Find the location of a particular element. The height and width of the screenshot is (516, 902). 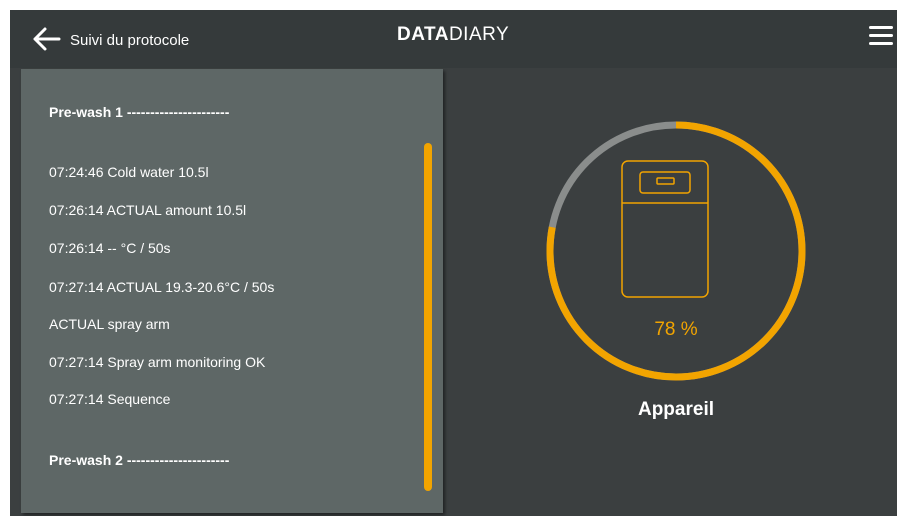

arrow-left-icon is located at coordinates (47, 39).